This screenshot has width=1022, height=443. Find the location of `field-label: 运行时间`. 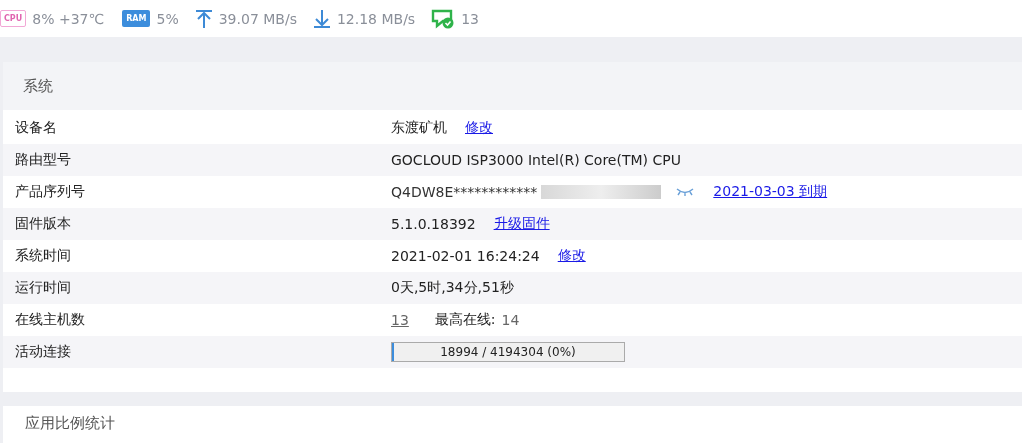

field-label: 运行时间 is located at coordinates (43, 288).